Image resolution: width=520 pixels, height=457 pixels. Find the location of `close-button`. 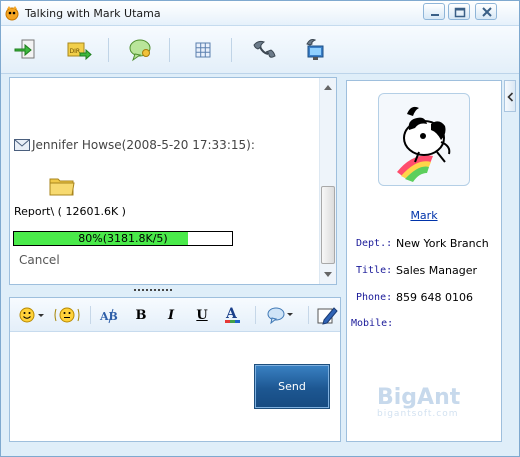

close-button is located at coordinates (486, 11).